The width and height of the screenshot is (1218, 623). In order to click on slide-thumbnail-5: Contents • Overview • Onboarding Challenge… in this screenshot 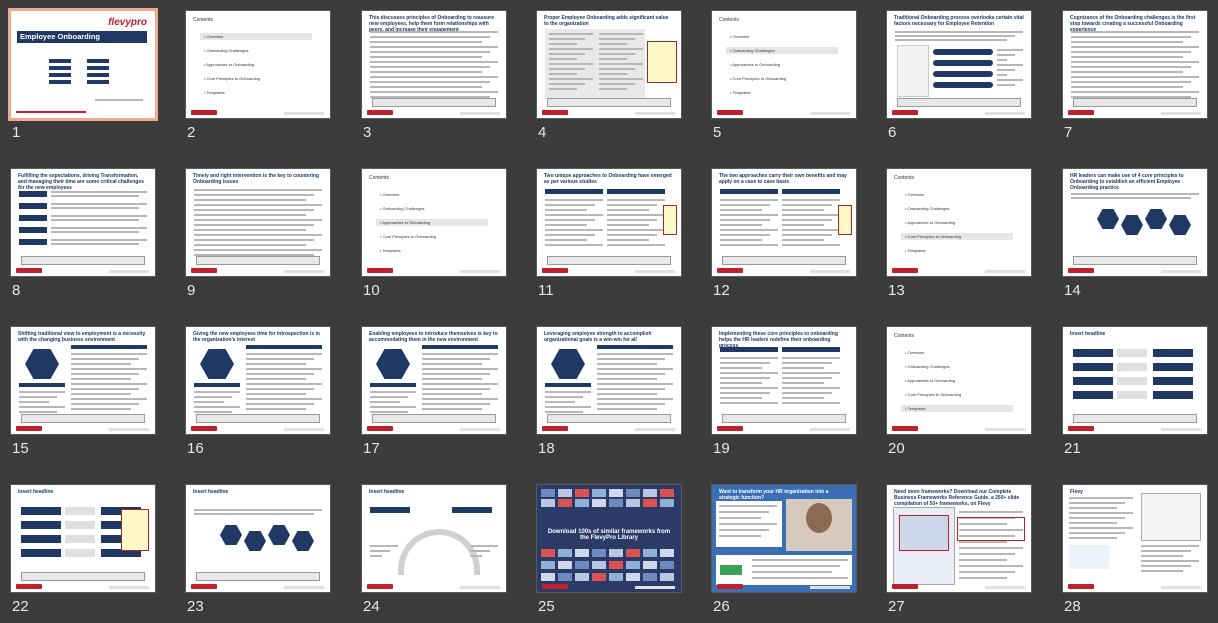, I will do `click(788, 71)`.